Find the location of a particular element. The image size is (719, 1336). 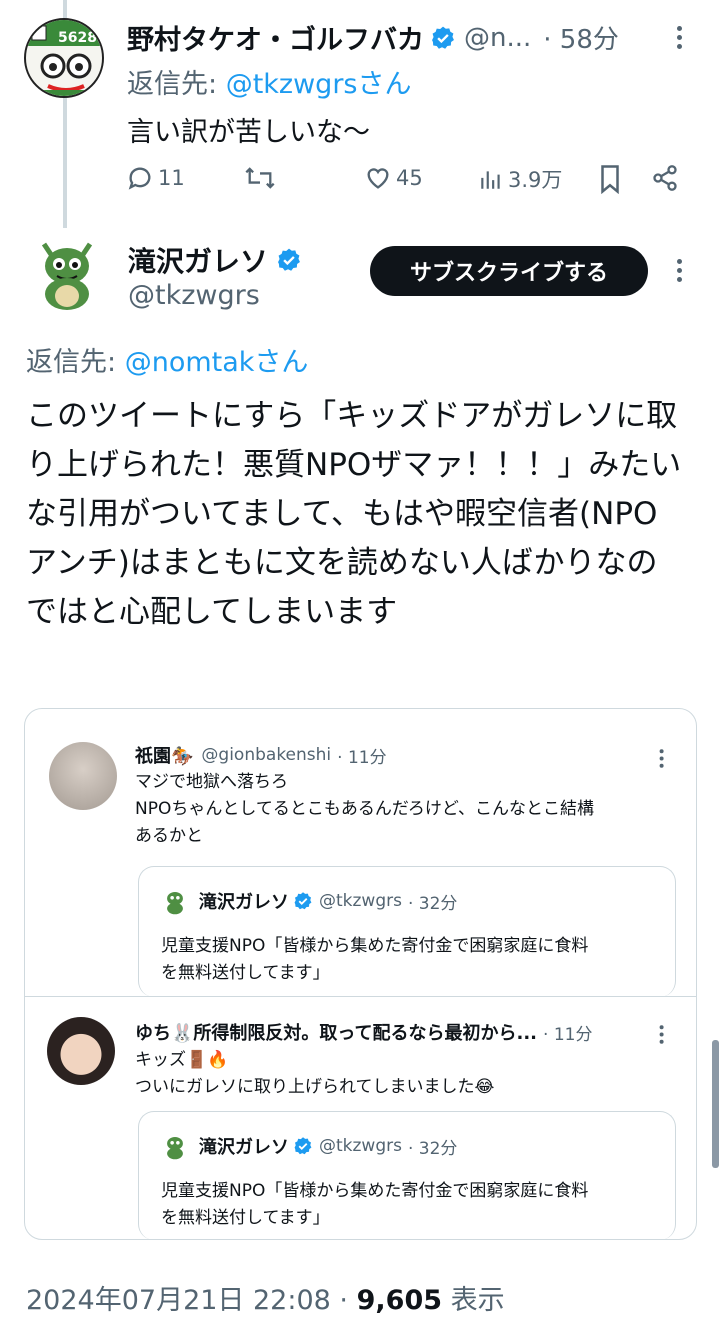

share-button is located at coordinates (665, 178).